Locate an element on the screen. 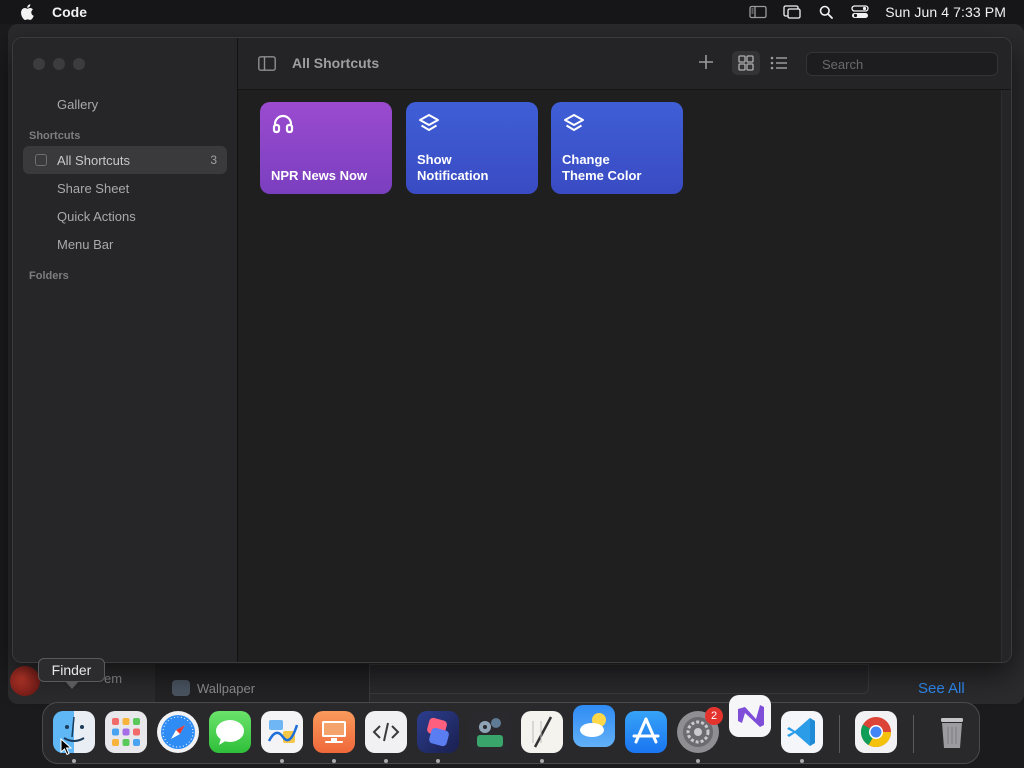  mouse-cursor-icon is located at coordinates (66, 747).